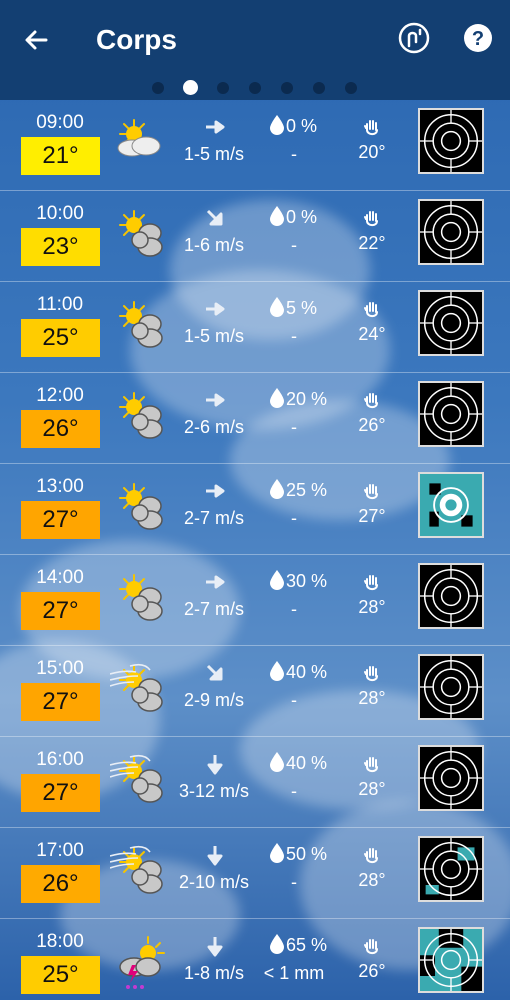 This screenshot has height=1000, width=510. I want to click on forecast-time: 16:00, so click(60, 759).